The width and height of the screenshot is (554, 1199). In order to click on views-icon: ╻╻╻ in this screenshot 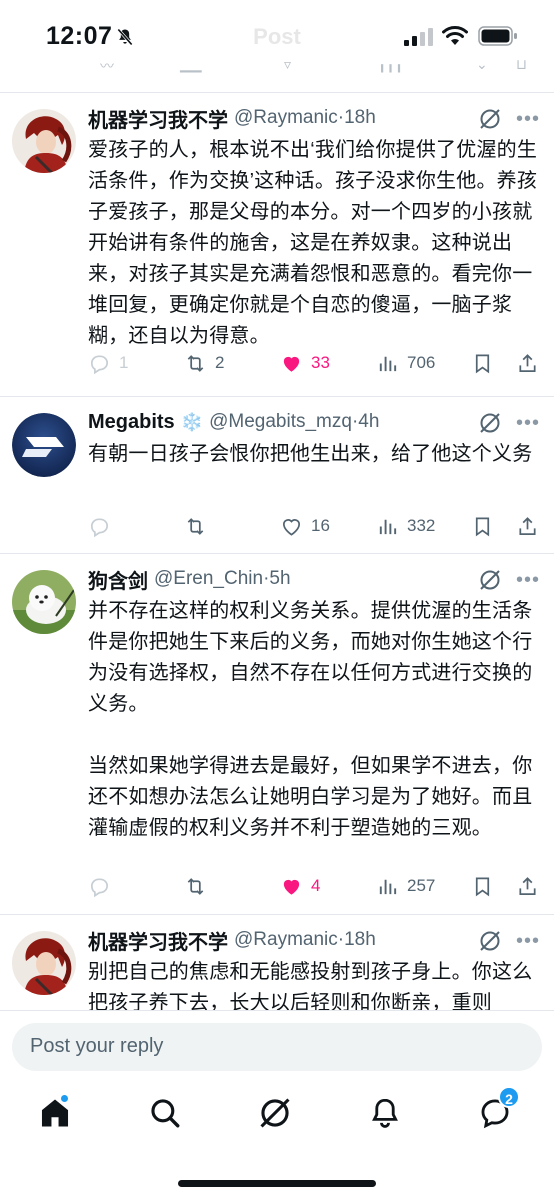, I will do `click(391, 64)`.